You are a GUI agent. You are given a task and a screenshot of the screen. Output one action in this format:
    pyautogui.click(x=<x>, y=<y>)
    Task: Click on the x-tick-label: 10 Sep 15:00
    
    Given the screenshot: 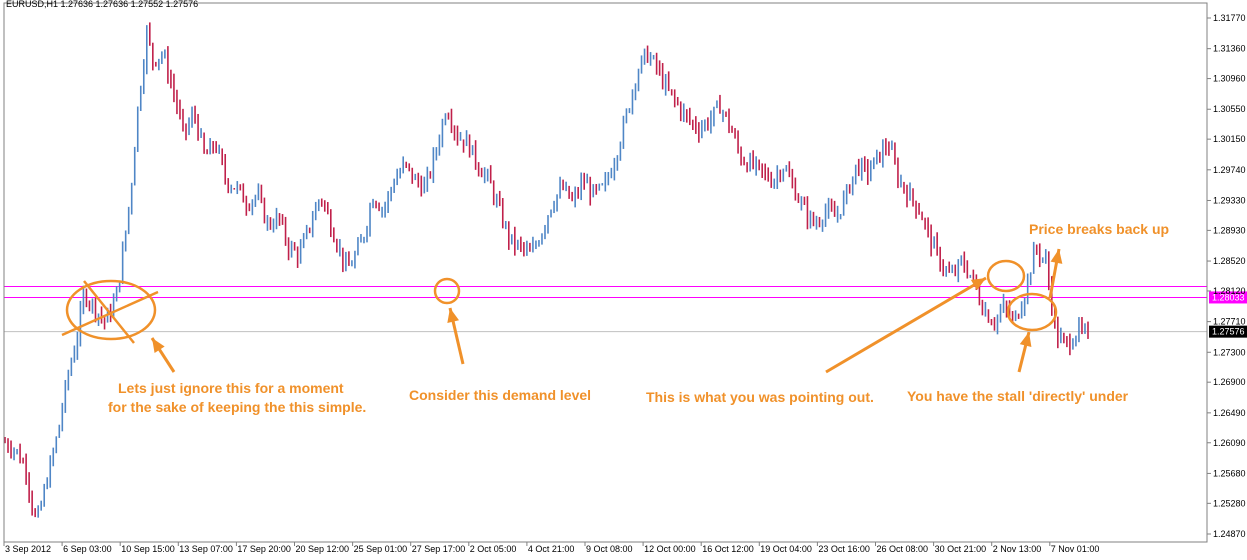 What is the action you would take?
    pyautogui.click(x=148, y=549)
    